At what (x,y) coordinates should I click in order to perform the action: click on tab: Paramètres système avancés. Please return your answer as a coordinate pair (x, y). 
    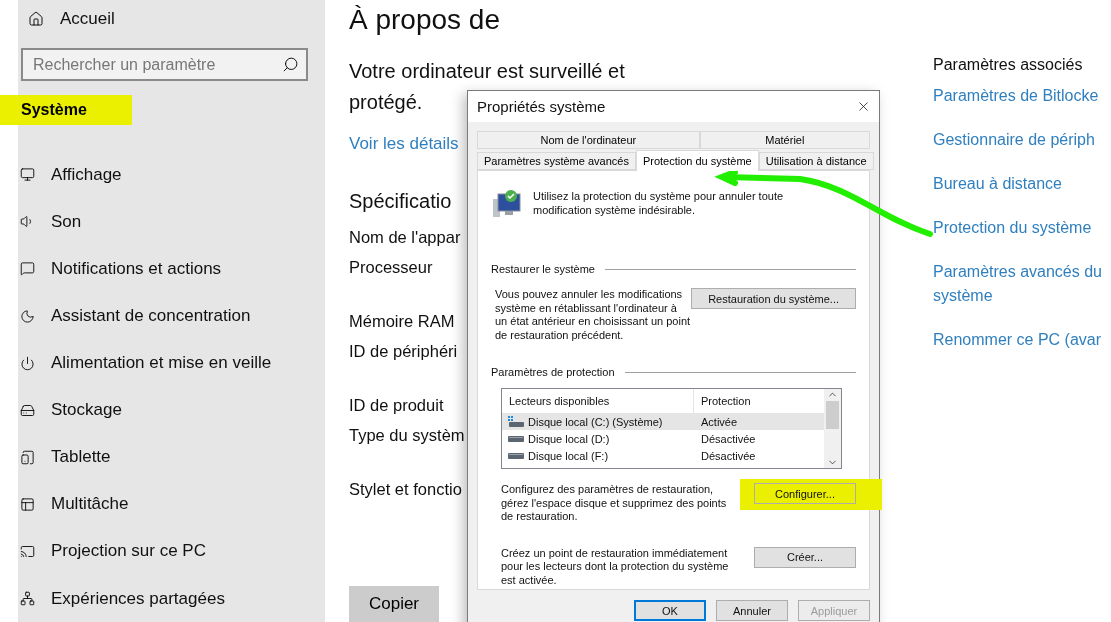
    Looking at the image, I should click on (556, 161).